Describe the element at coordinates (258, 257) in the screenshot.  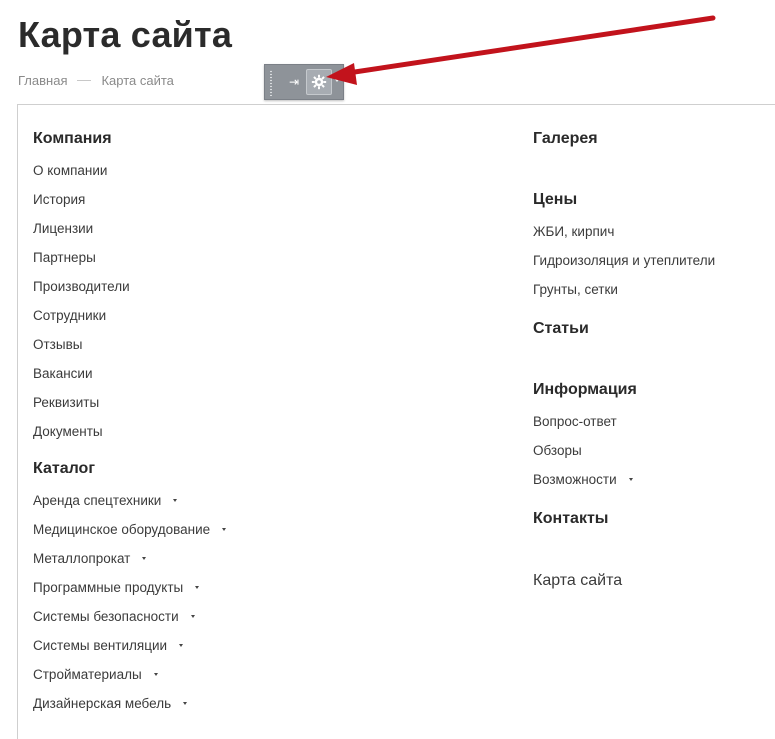
I see `link-partners: Партнеры` at that location.